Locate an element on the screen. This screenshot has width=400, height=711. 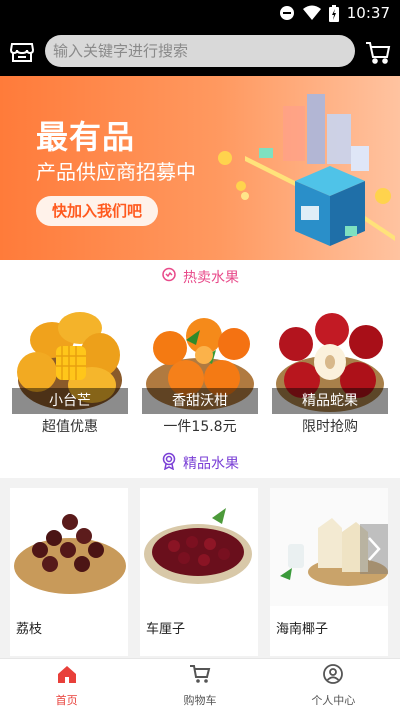
hot-item-name: 香甜沃柑 is located at coordinates (200, 401).